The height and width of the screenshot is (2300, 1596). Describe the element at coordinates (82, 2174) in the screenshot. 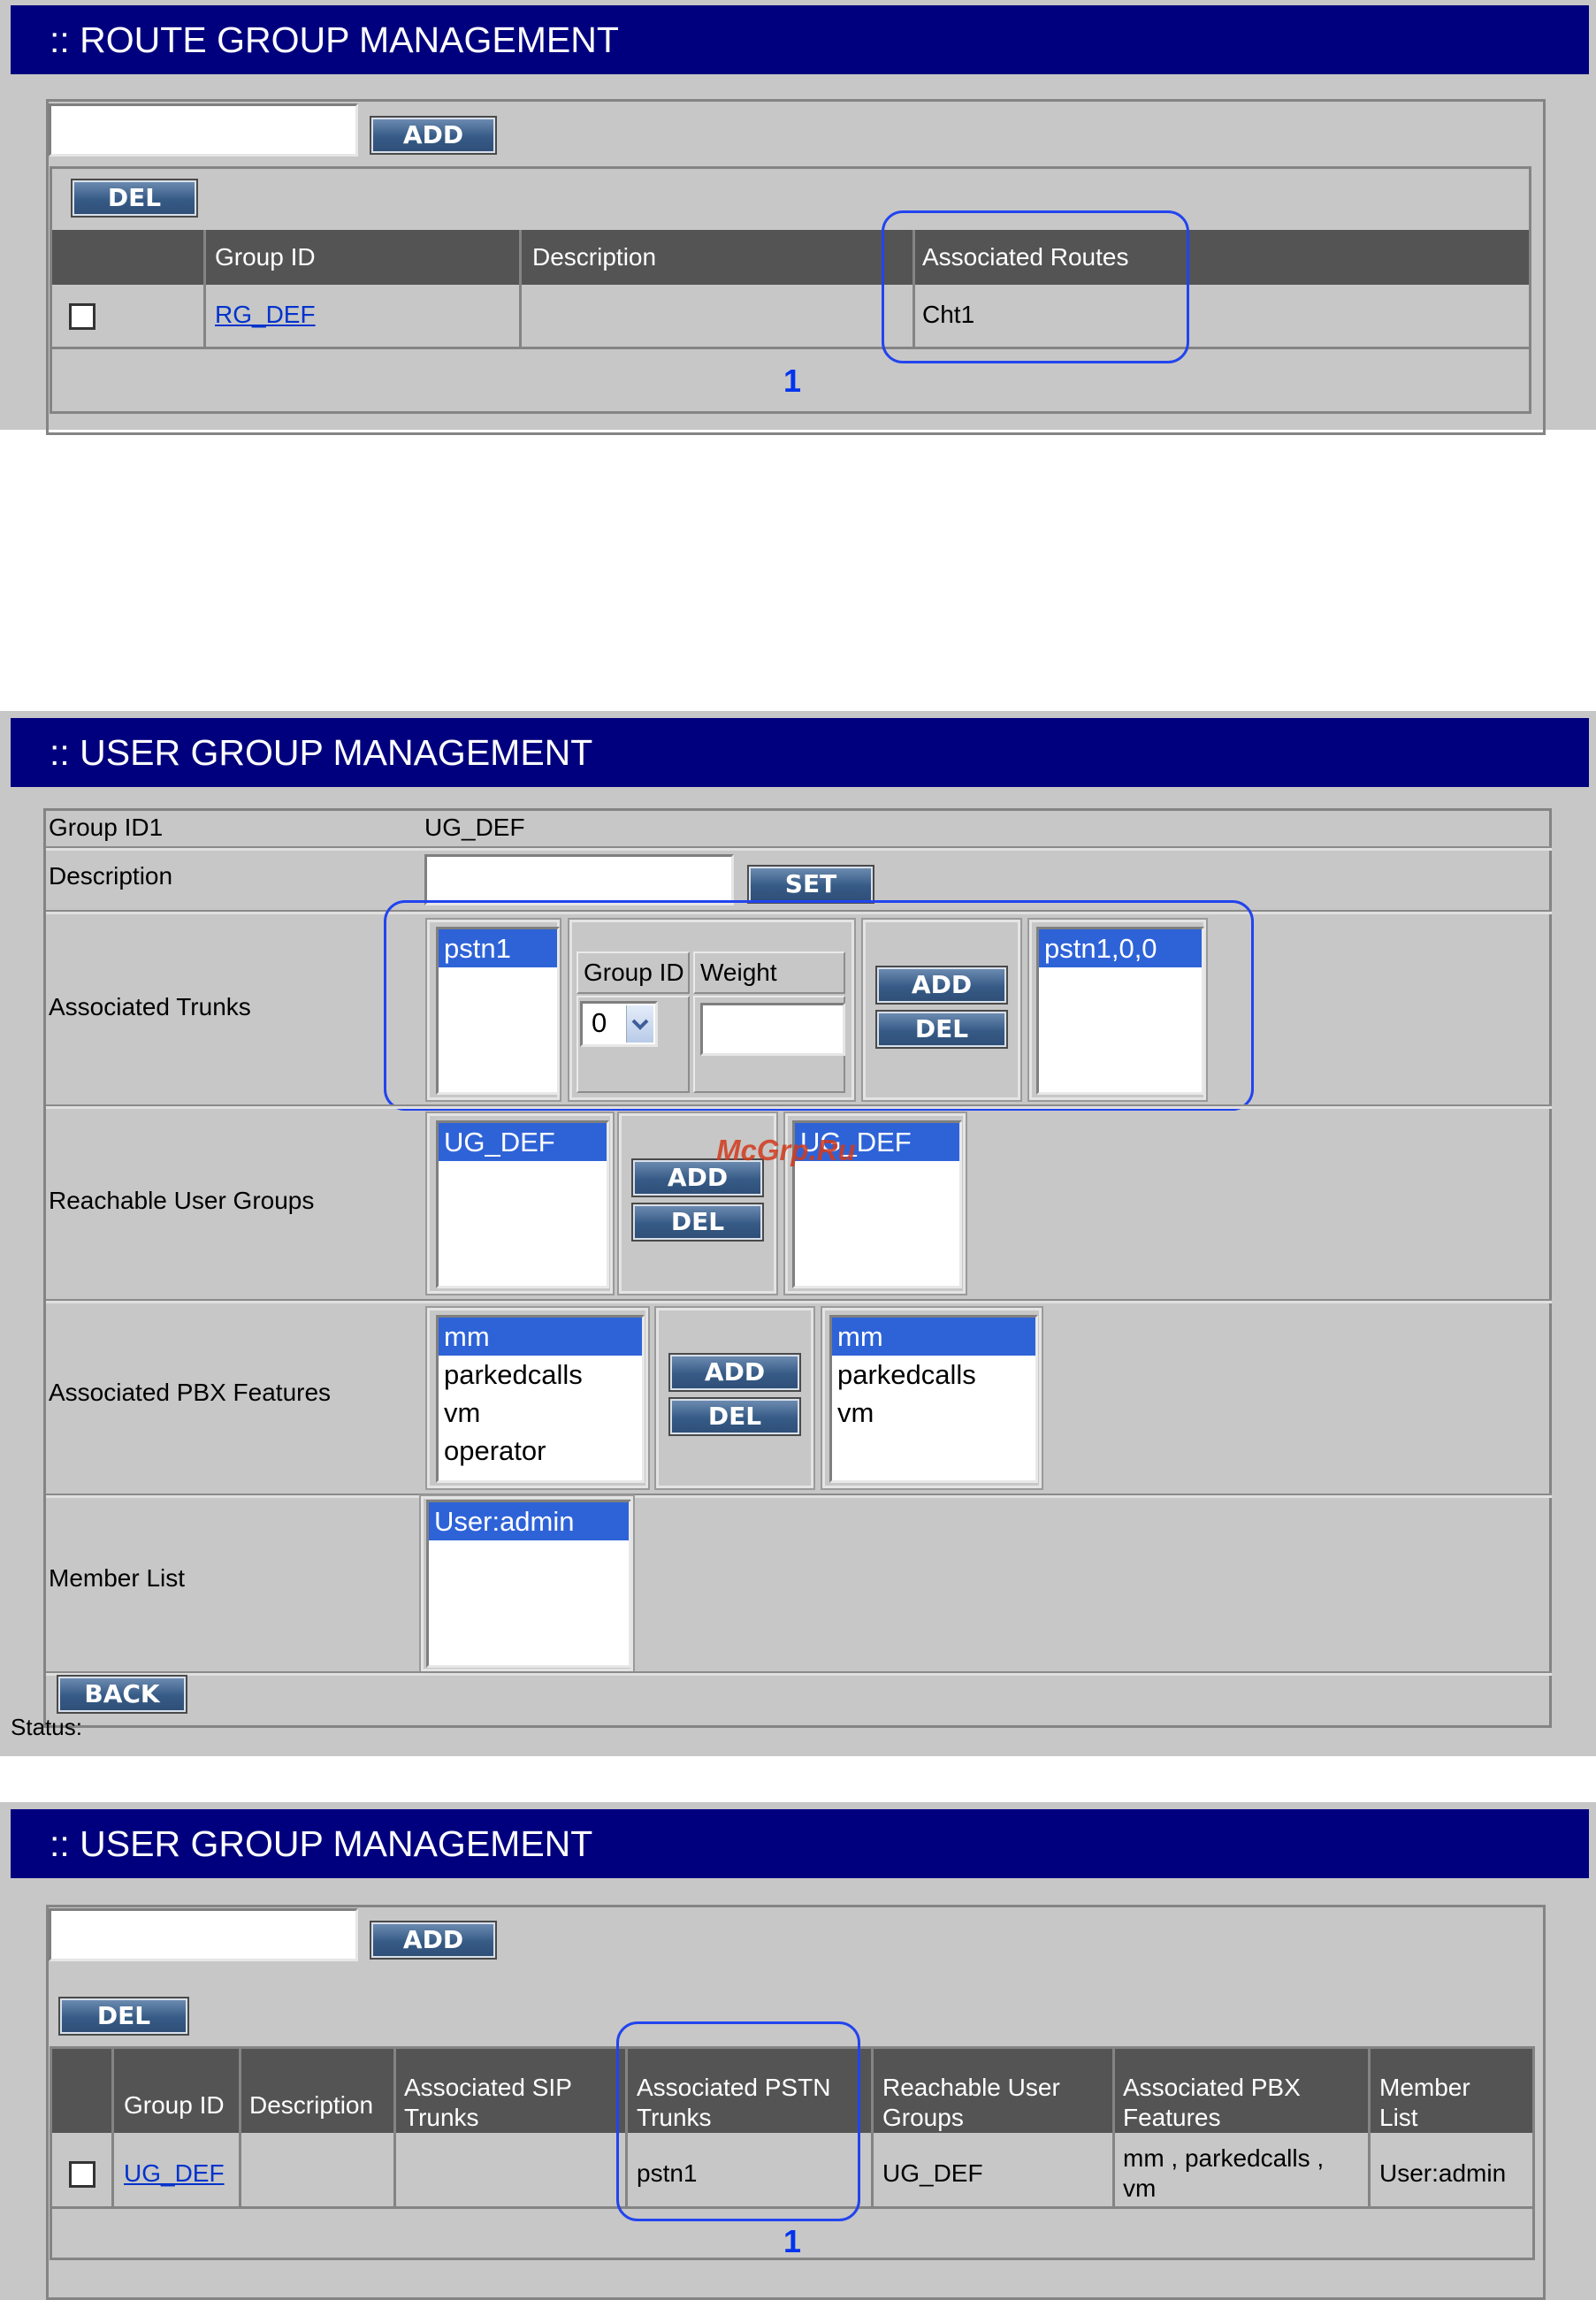

I see `user-group-row-checkbox` at that location.